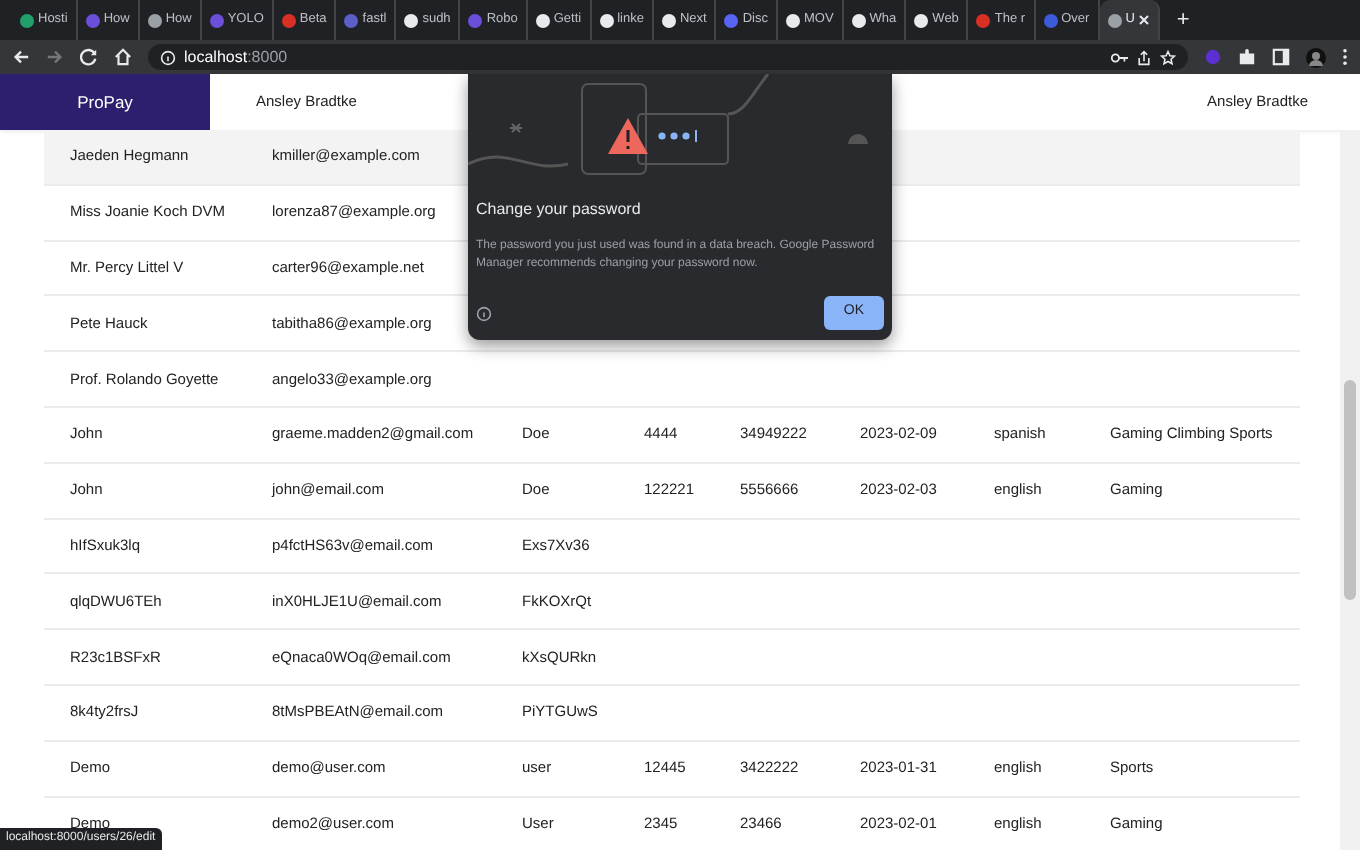 The image size is (1360, 850). What do you see at coordinates (1345, 57) in the screenshot?
I see `menu-icon` at bounding box center [1345, 57].